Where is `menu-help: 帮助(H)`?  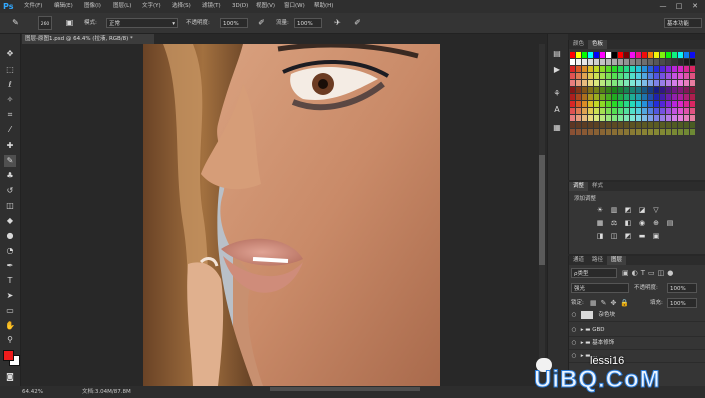 menu-help: 帮助(H) is located at coordinates (323, 6).